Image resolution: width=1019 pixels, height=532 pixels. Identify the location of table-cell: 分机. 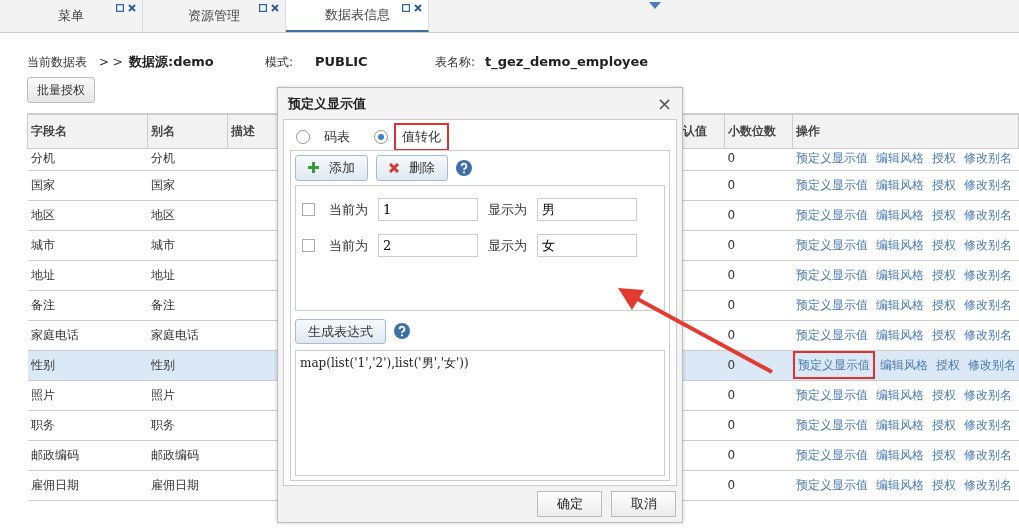
(87, 159).